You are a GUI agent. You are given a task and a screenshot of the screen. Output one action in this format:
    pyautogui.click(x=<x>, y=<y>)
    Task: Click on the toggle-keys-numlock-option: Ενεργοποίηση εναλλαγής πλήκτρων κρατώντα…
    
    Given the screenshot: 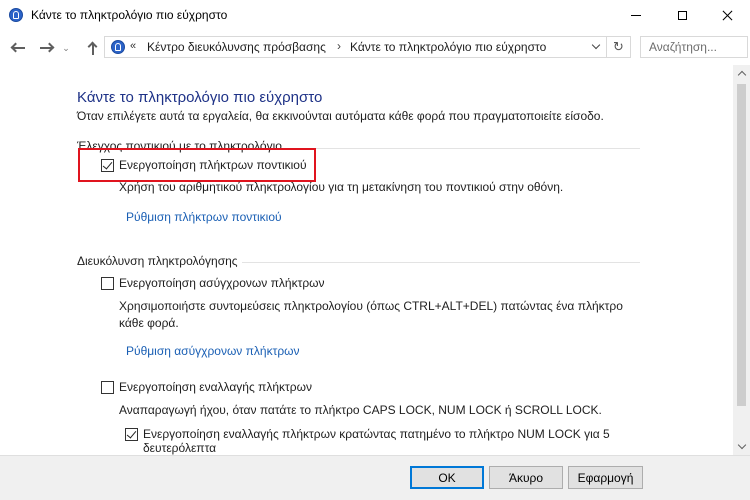 What is the action you would take?
    pyautogui.click(x=367, y=434)
    